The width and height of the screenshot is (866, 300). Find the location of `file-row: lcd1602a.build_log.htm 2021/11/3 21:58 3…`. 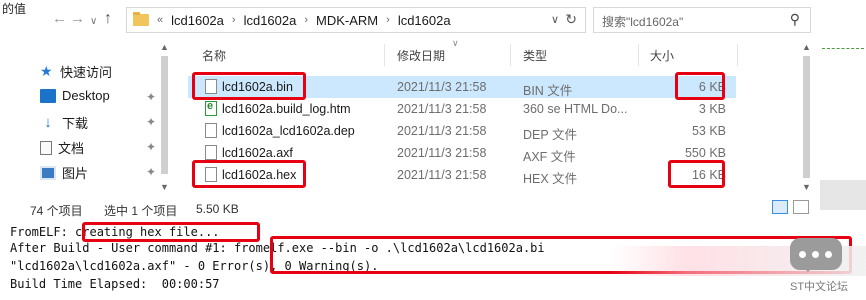

file-row: lcd1602a.build_log.htm 2021/11/3 21:58 3… is located at coordinates (462, 109).